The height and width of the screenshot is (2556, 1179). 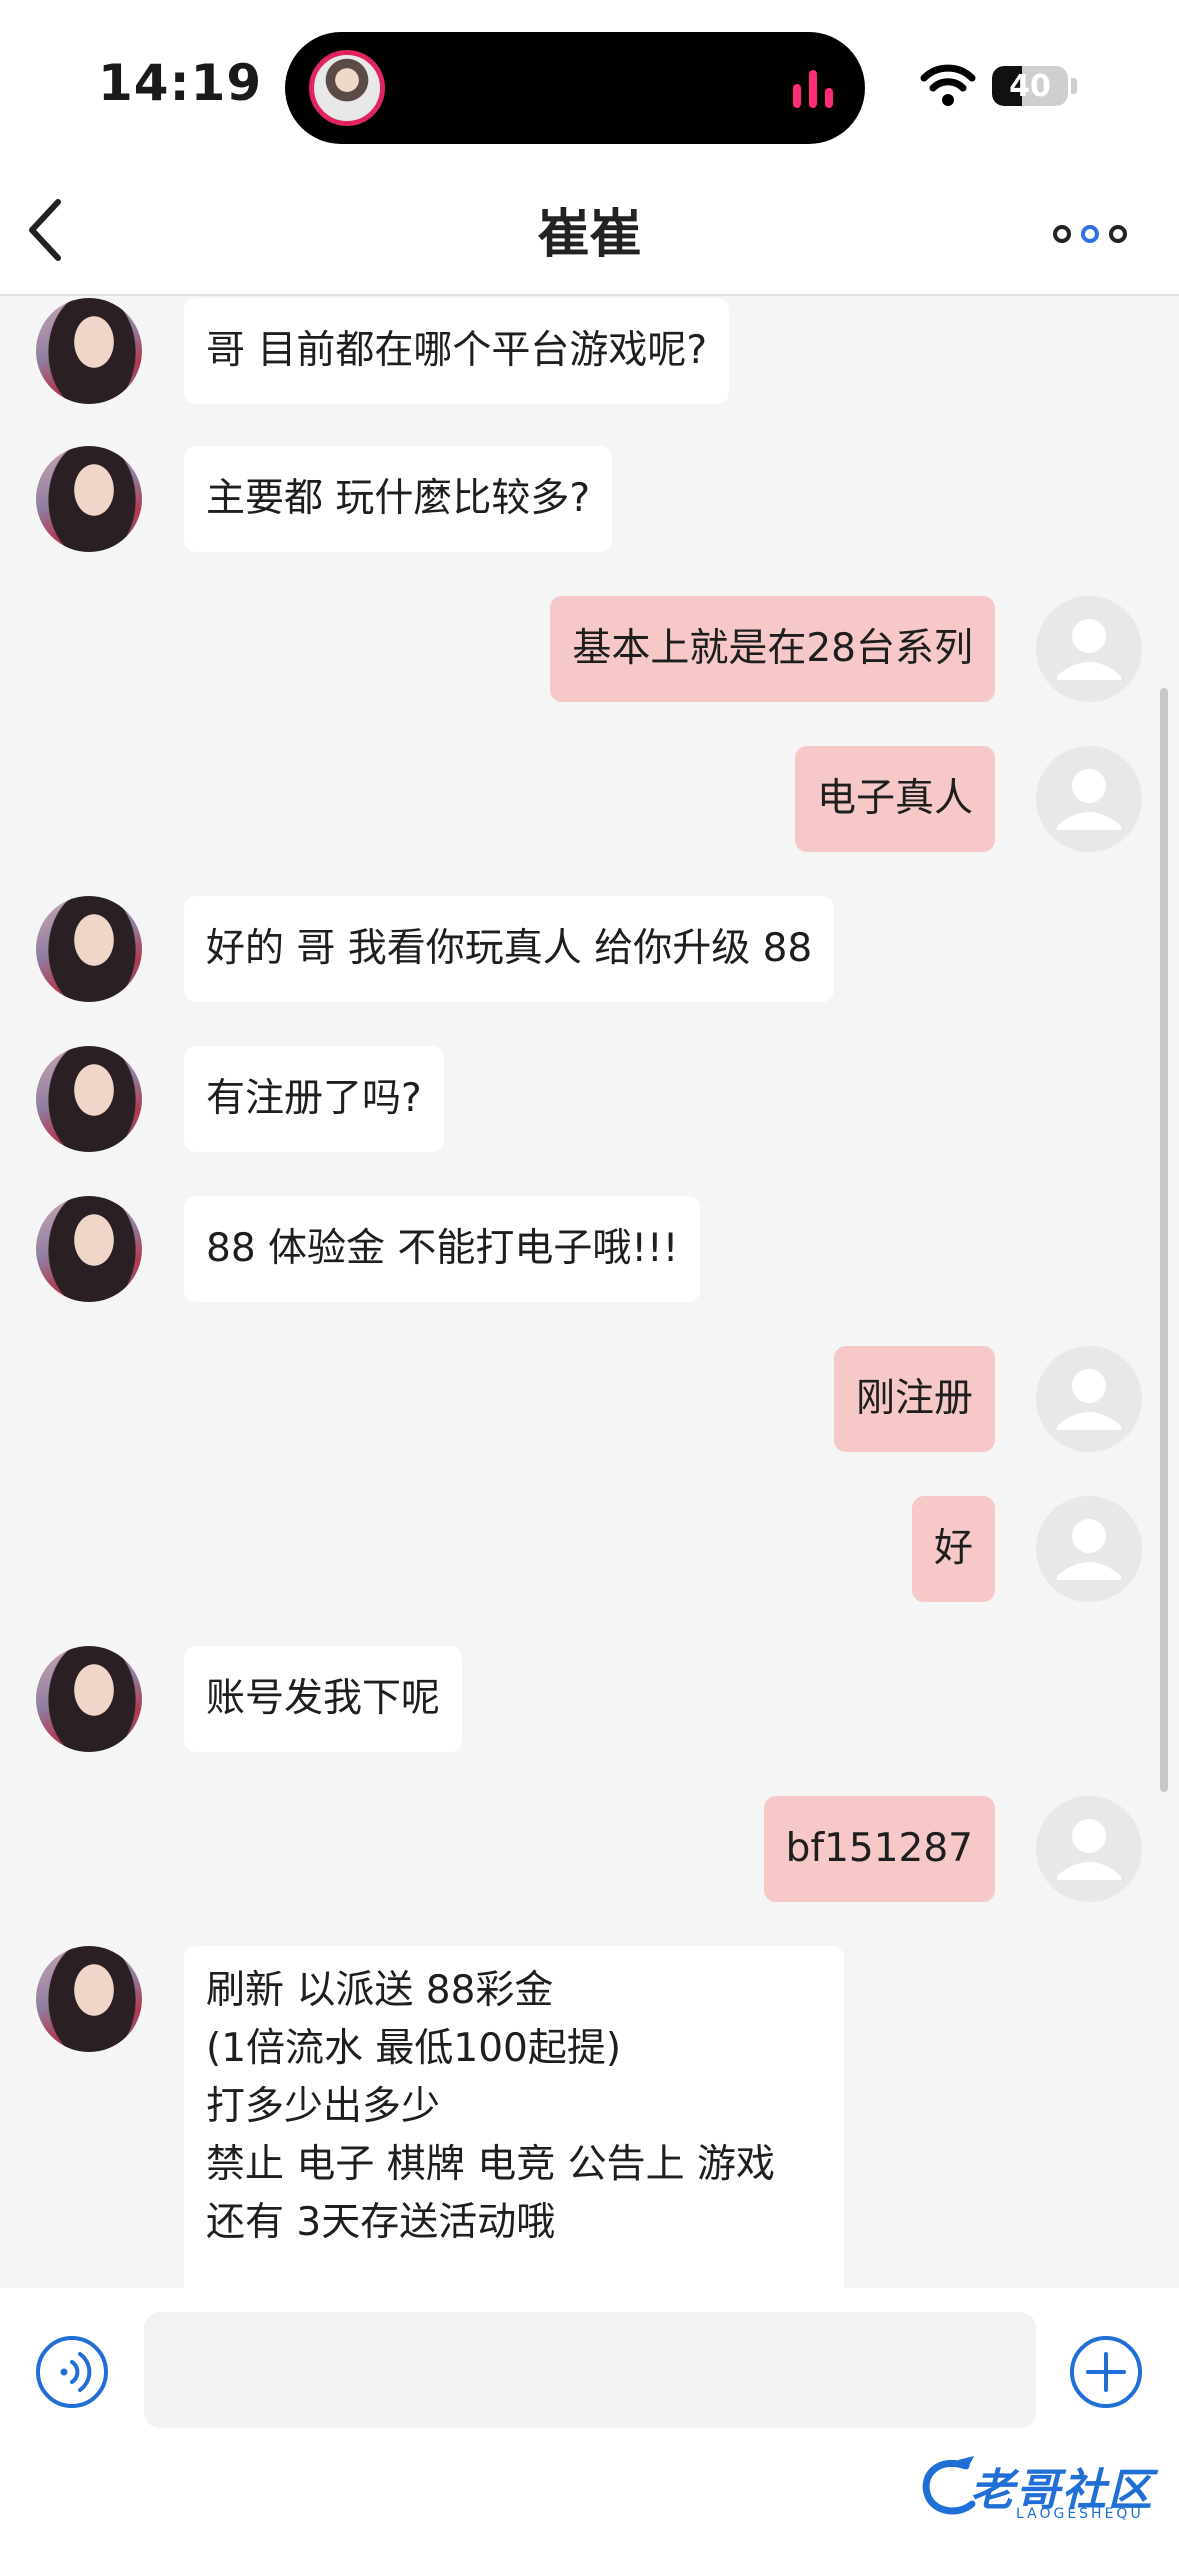 What do you see at coordinates (1164, 1240) in the screenshot?
I see `scrollbar` at bounding box center [1164, 1240].